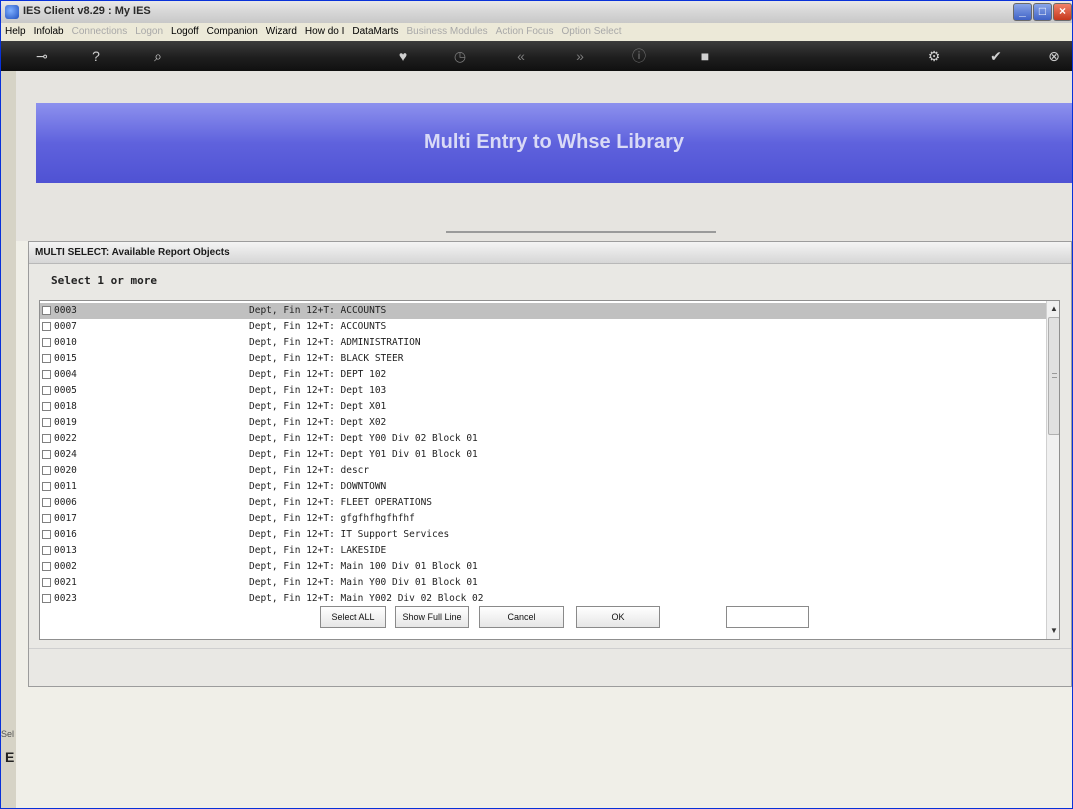 The width and height of the screenshot is (1073, 809). I want to click on stop-icon: ■, so click(705, 56).